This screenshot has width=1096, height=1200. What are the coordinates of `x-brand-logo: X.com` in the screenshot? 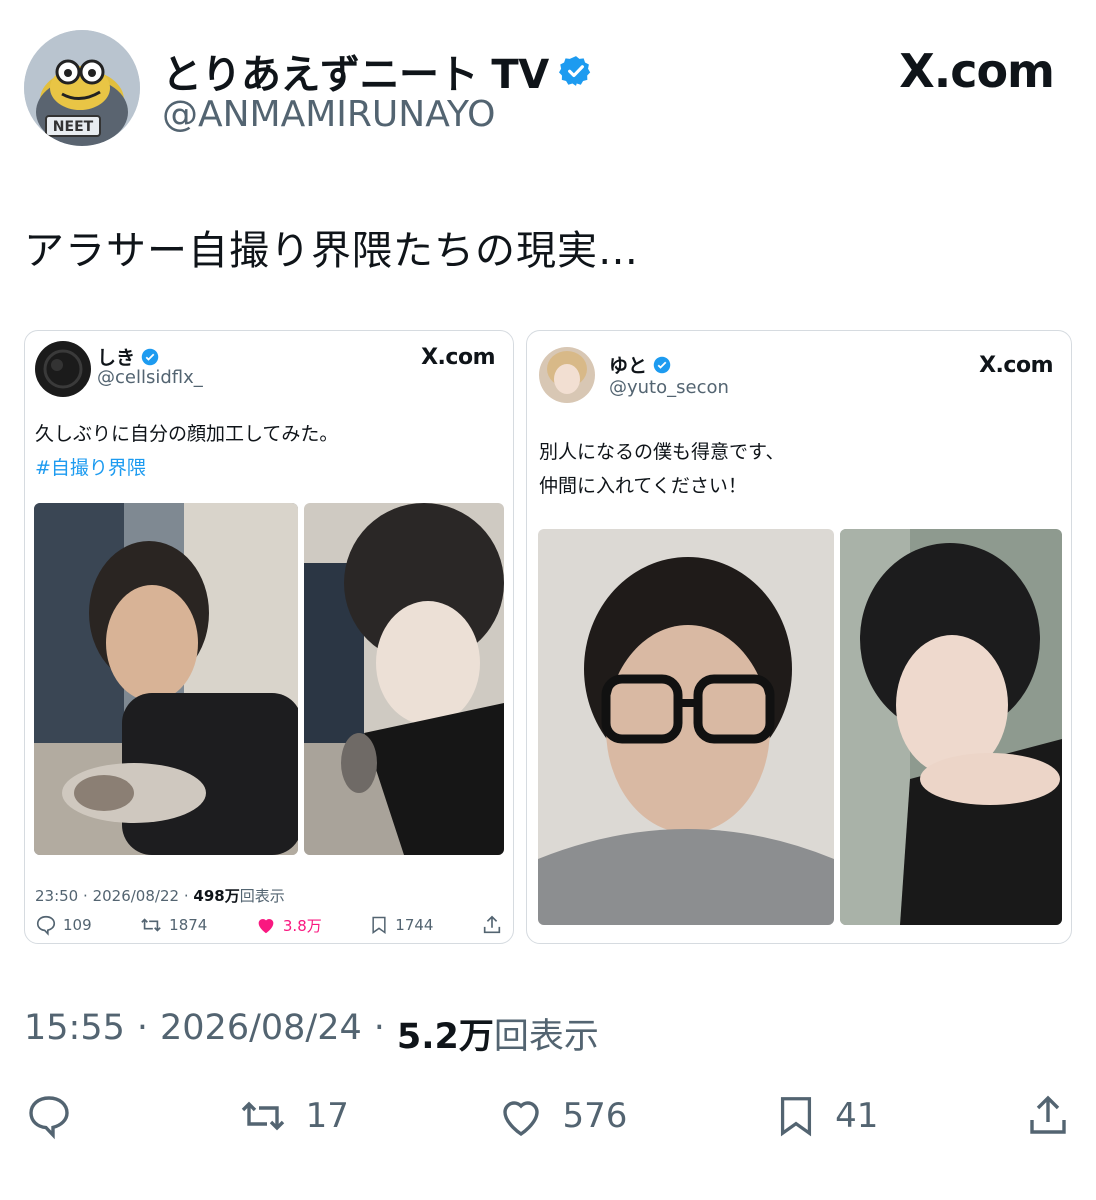 It's located at (977, 71).